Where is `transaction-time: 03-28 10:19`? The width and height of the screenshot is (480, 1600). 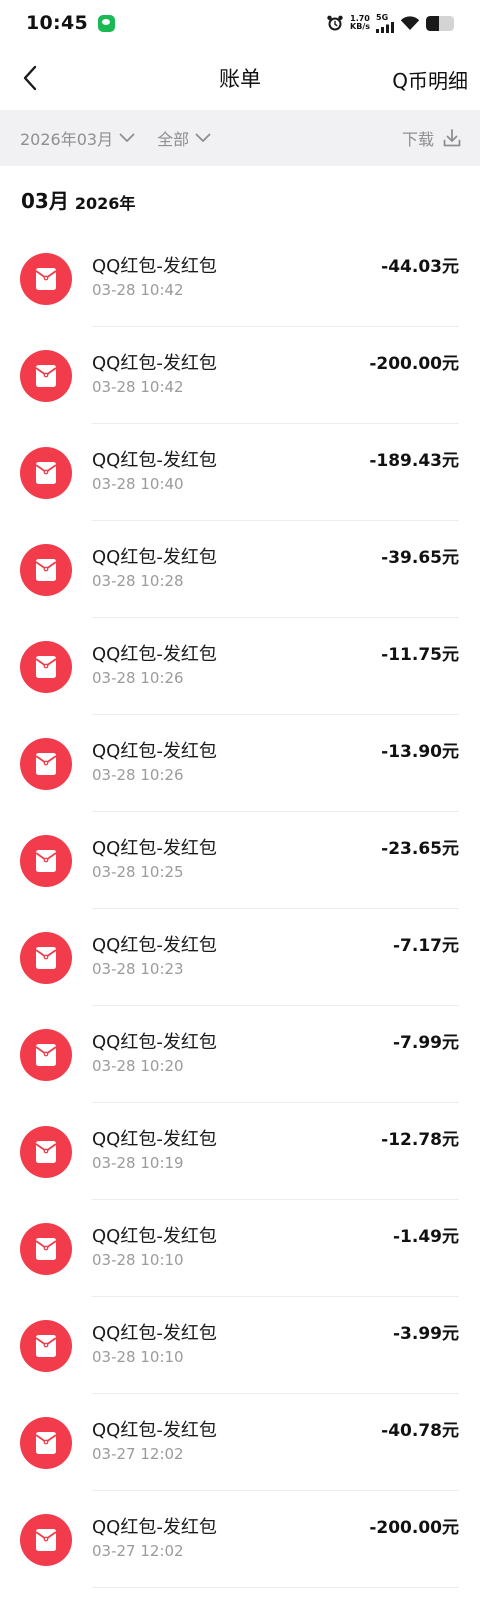
transaction-time: 03-28 10:19 is located at coordinates (138, 1163).